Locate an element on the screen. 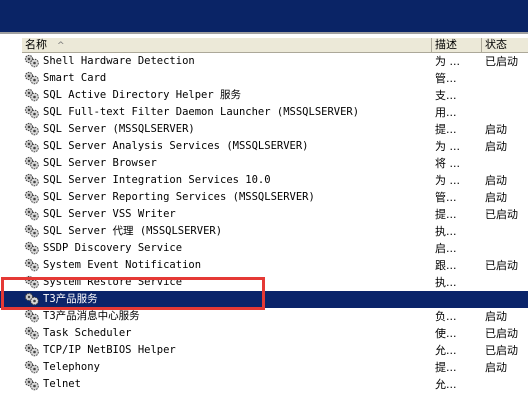 This screenshot has height=394, width=528. service-name: Smart Card is located at coordinates (75, 78).